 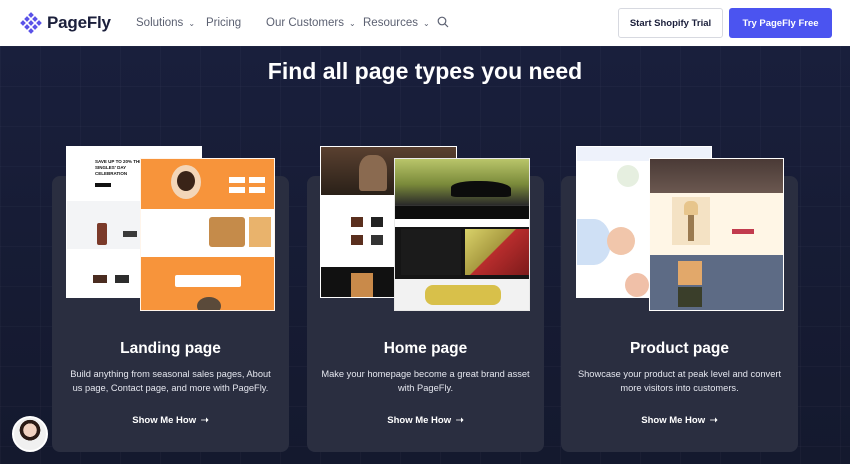 I want to click on landing-preview-front, so click(x=207, y=234).